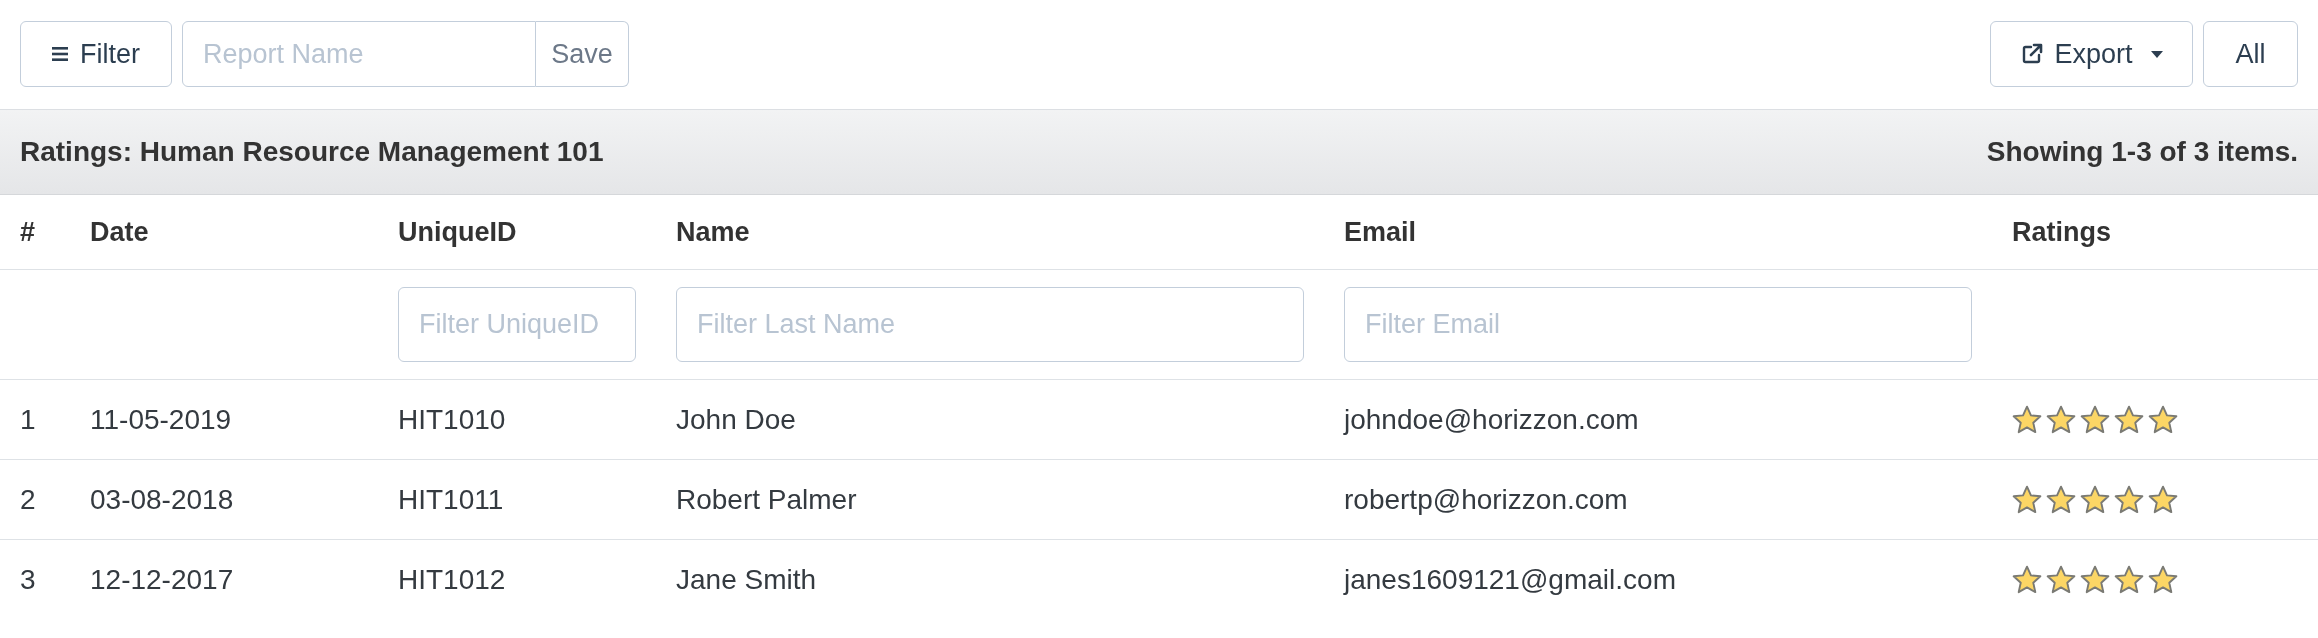 The height and width of the screenshot is (638, 2318). I want to click on report-name-field: Report Name, so click(359, 54).